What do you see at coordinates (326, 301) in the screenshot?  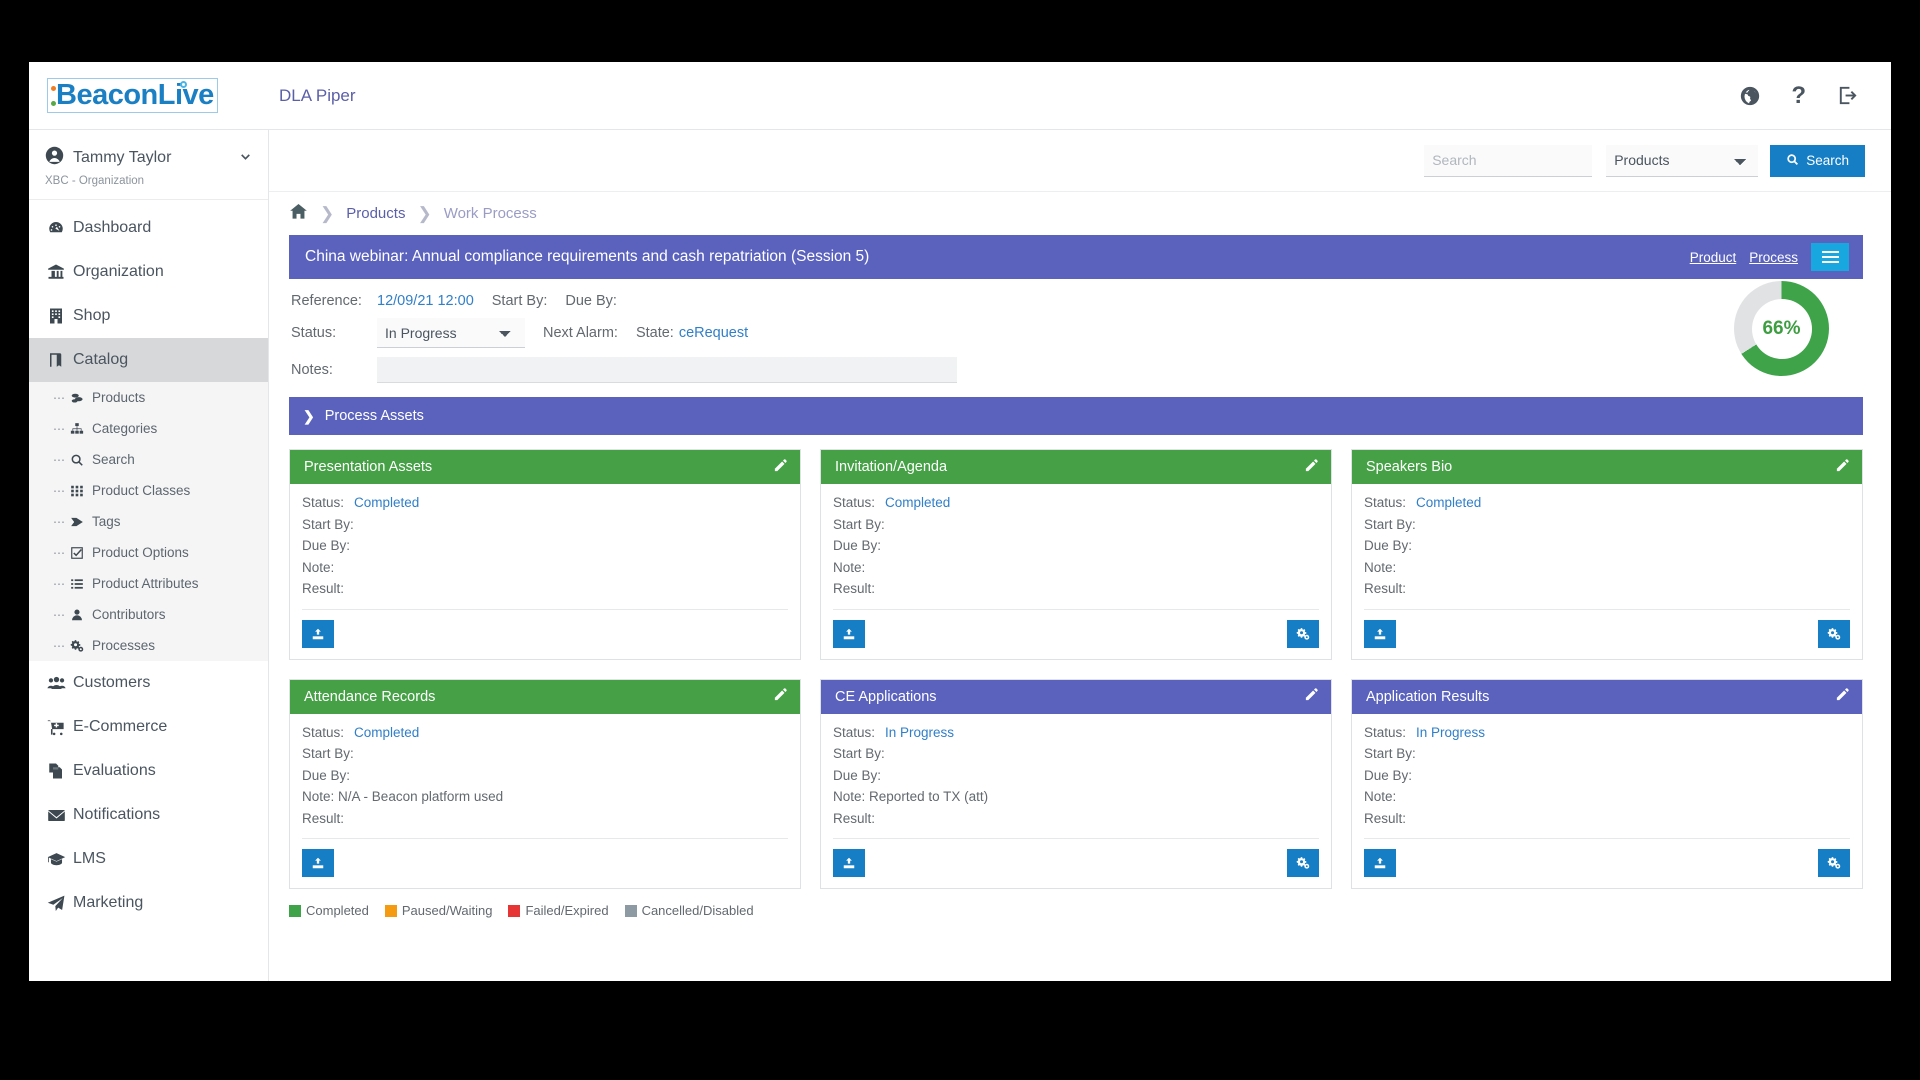 I see `reference-label: Reference:` at bounding box center [326, 301].